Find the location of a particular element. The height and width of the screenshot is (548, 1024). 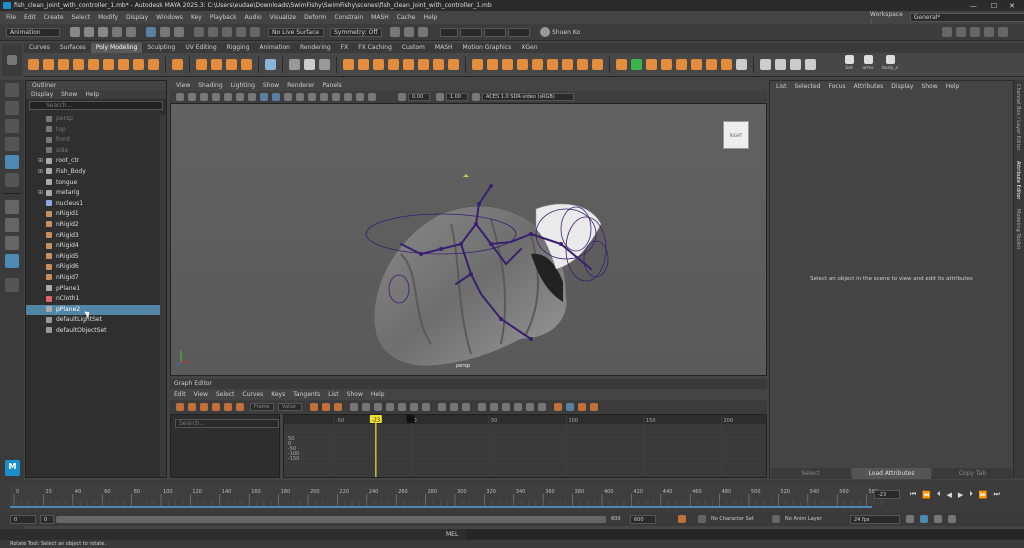

snap-surface-icon is located at coordinates (255, 32).